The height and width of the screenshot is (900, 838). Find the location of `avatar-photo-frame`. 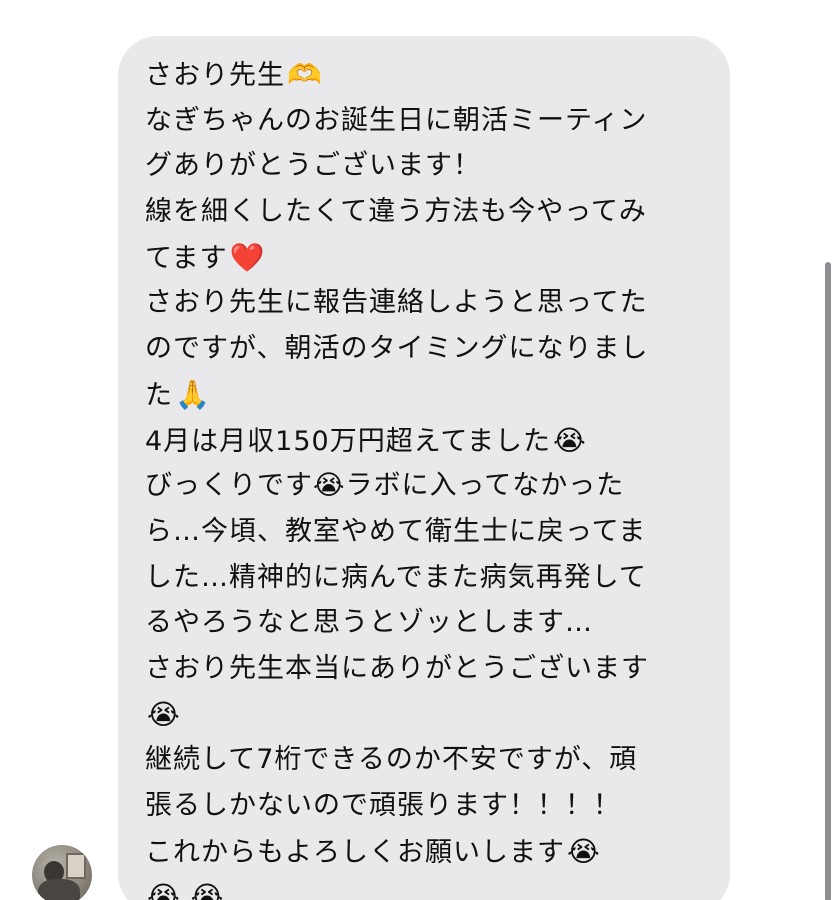

avatar-photo-frame is located at coordinates (76, 866).